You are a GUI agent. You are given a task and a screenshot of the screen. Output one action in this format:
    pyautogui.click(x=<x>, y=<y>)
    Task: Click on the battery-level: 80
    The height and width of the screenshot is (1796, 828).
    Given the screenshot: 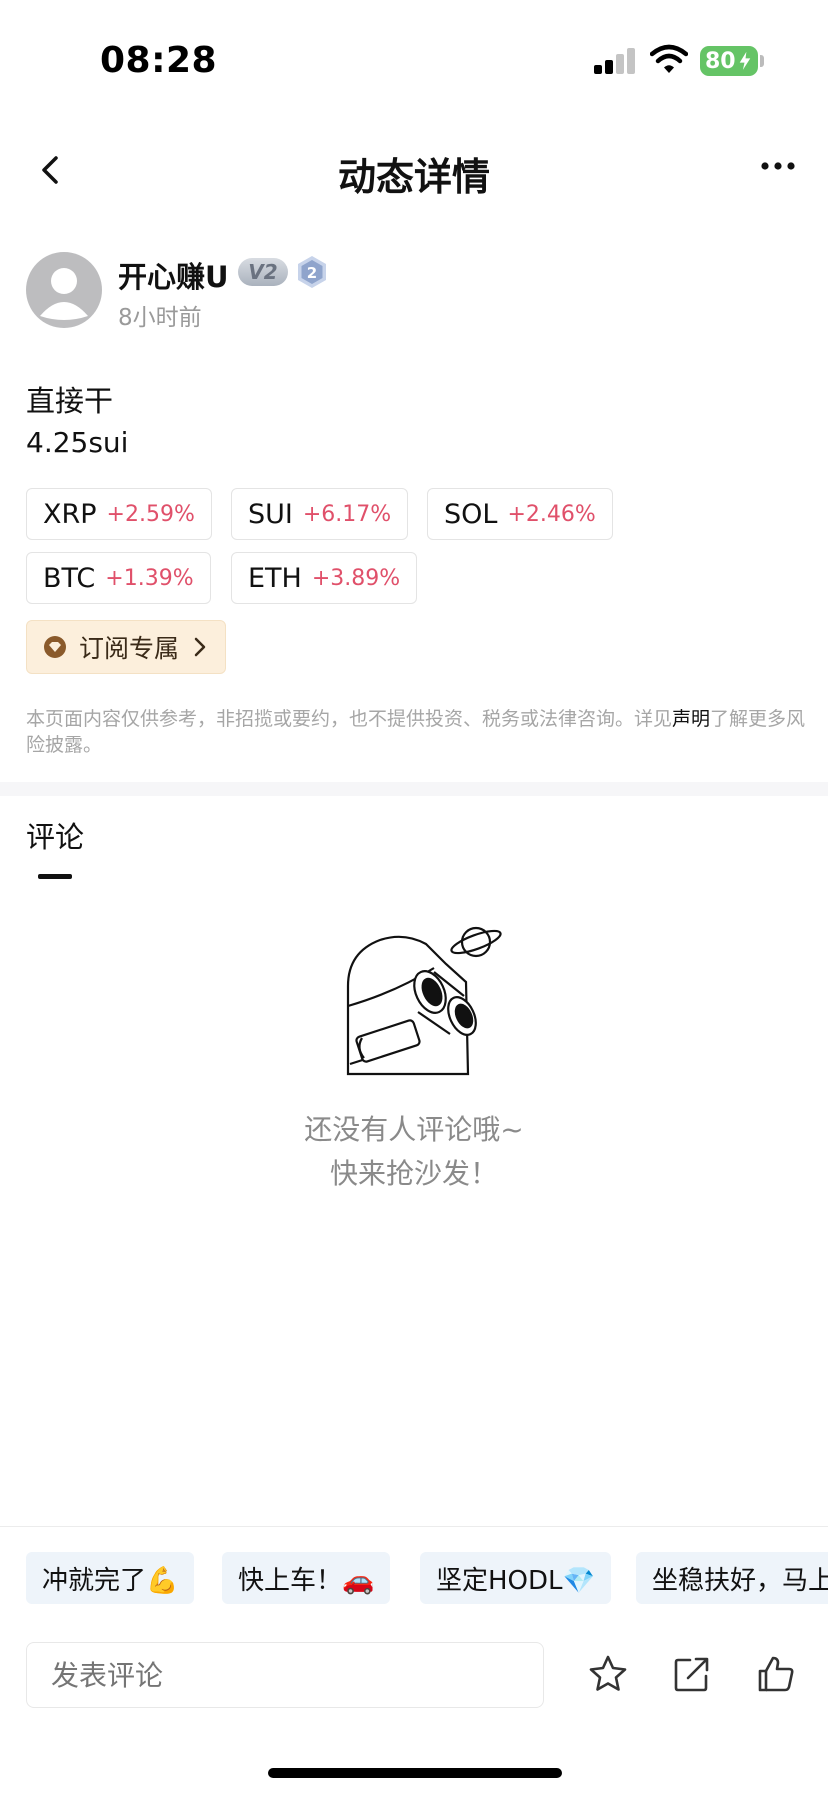 What is the action you would take?
    pyautogui.click(x=720, y=61)
    